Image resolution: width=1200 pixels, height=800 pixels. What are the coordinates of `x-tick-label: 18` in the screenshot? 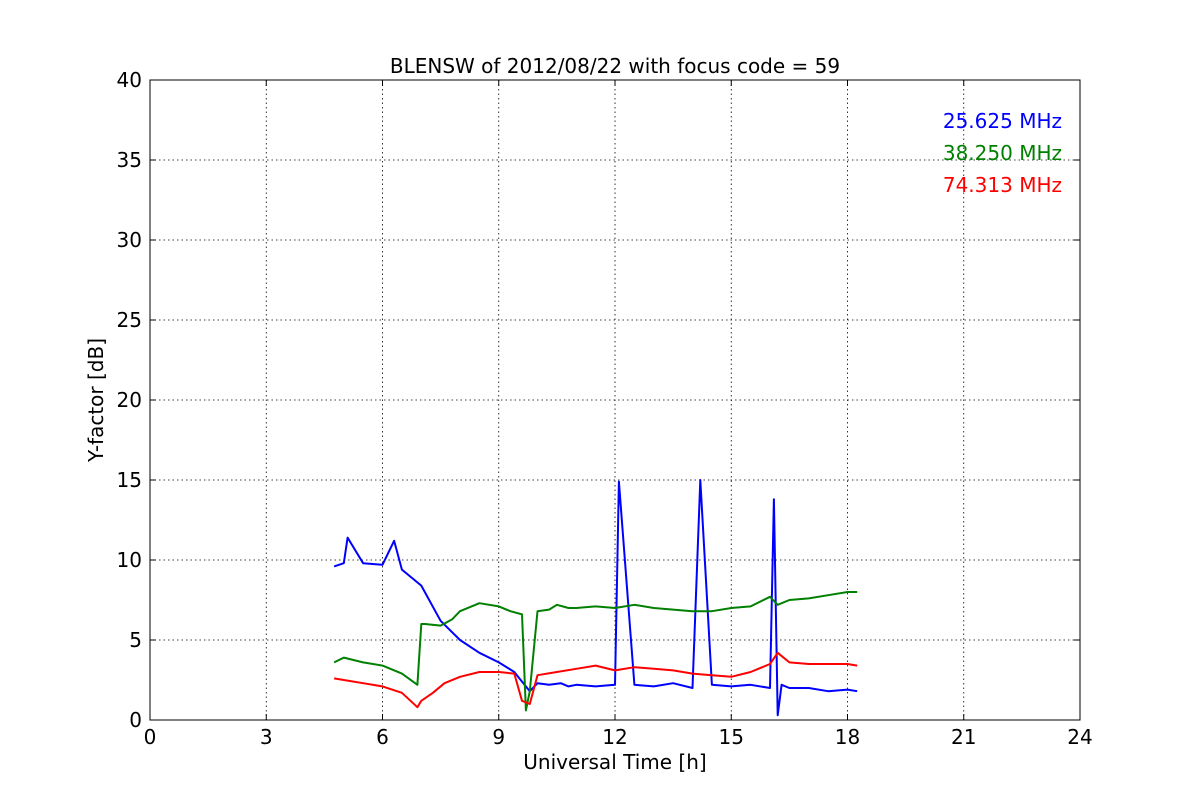 It's located at (847, 737).